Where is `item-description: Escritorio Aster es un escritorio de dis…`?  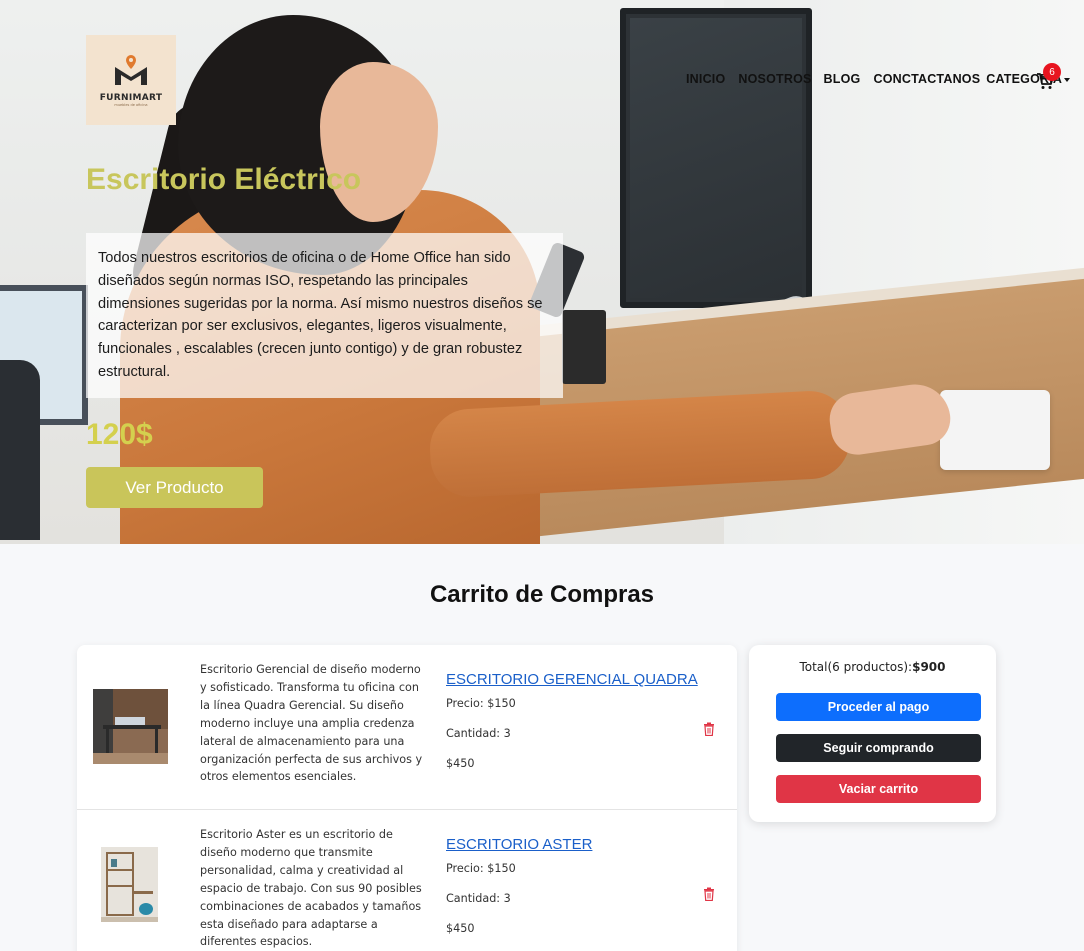 item-description: Escritorio Aster es un escritorio de dis… is located at coordinates (311, 888).